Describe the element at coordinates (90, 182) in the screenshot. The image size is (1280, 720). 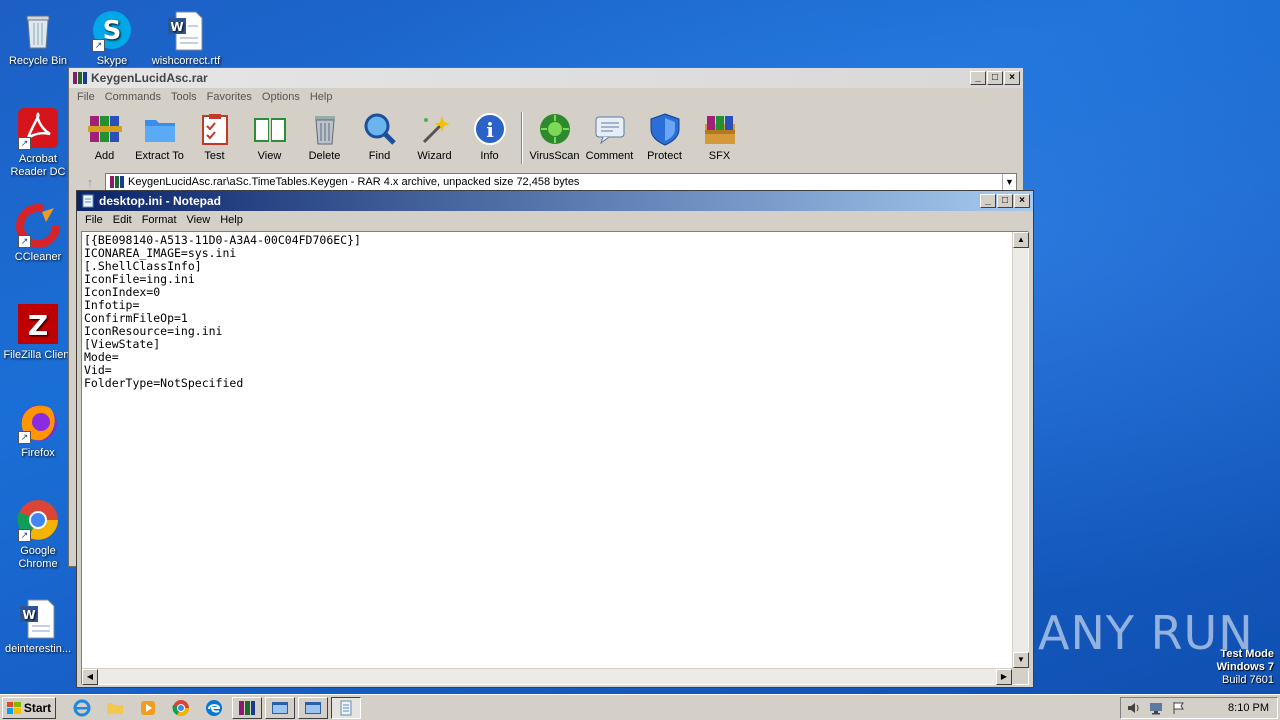
I see `up-arrow-icon: ↑` at that location.